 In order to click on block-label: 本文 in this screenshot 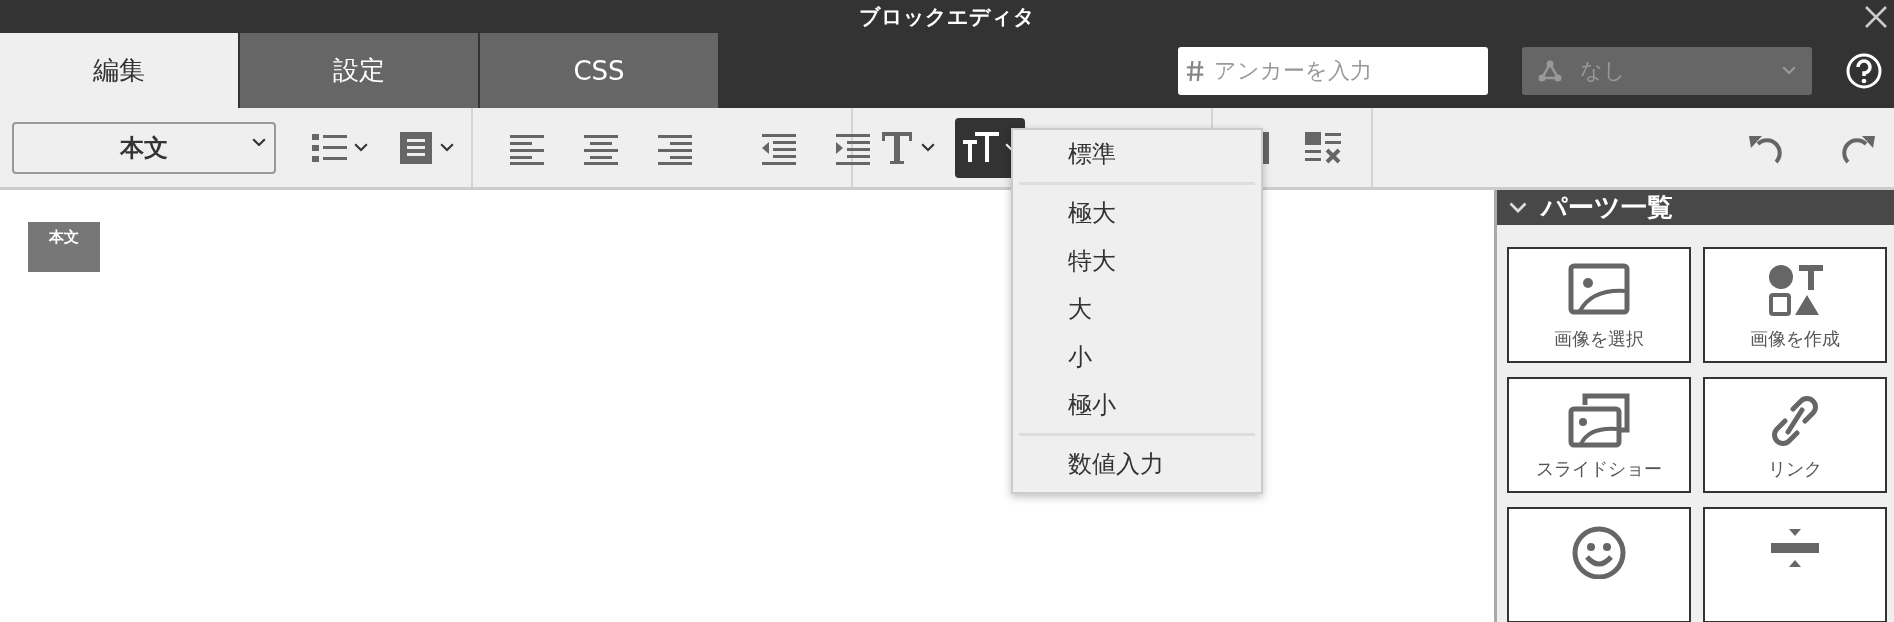, I will do `click(64, 247)`.